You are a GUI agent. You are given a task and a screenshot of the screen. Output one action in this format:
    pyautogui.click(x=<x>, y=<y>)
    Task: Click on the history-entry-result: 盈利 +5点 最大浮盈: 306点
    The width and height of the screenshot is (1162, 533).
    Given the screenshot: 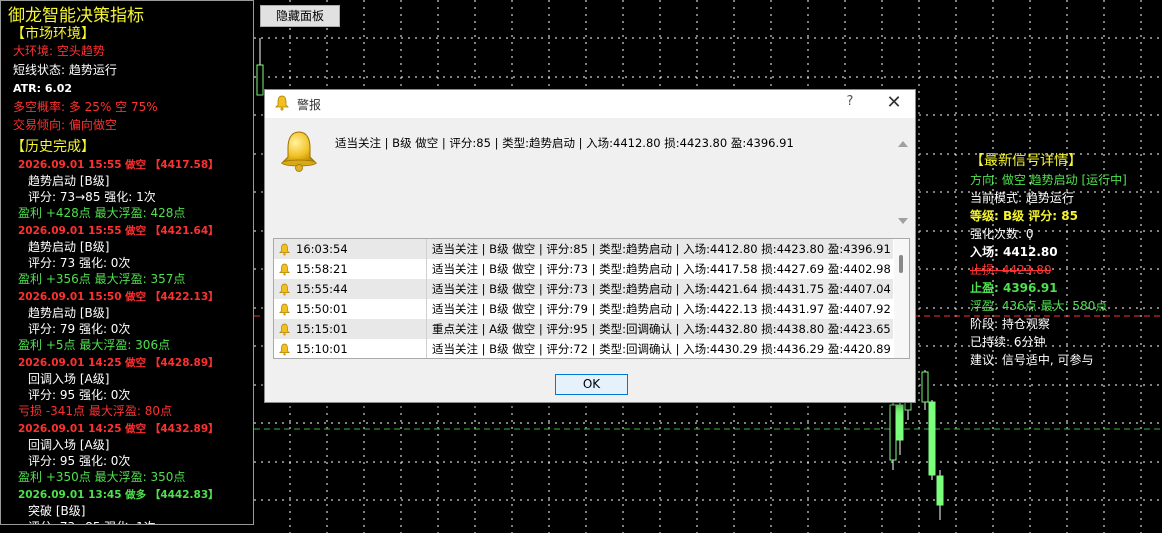 What is the action you would take?
    pyautogui.click(x=94, y=345)
    